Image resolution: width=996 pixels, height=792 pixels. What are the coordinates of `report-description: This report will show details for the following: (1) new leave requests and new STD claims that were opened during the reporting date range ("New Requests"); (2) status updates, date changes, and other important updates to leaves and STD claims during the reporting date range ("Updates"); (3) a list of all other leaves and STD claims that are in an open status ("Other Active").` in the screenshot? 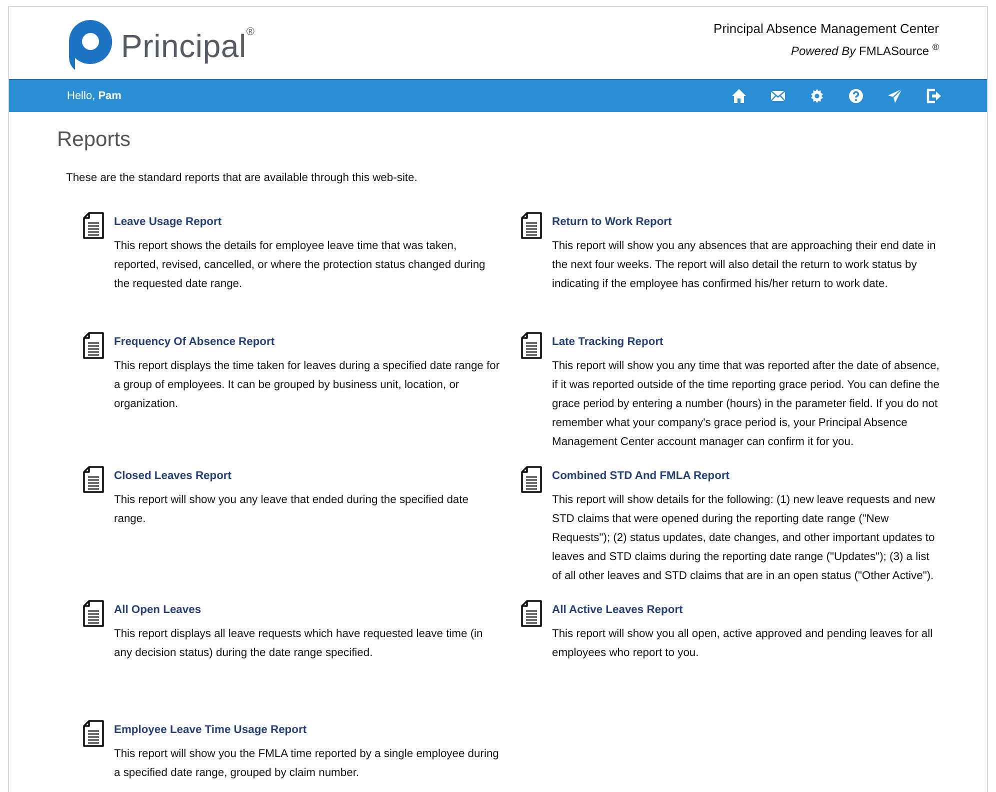 It's located at (744, 538).